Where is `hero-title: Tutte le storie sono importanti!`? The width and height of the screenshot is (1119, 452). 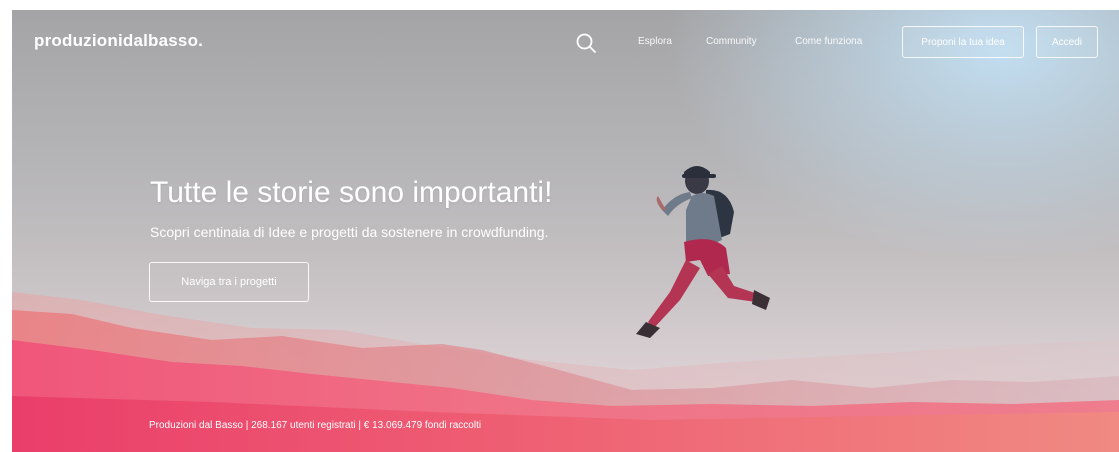
hero-title: Tutte le storie sono importanti! is located at coordinates (351, 192).